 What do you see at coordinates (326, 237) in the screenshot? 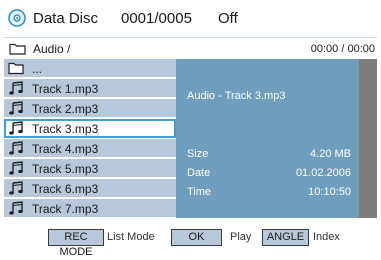
I see `angle-label: Index` at bounding box center [326, 237].